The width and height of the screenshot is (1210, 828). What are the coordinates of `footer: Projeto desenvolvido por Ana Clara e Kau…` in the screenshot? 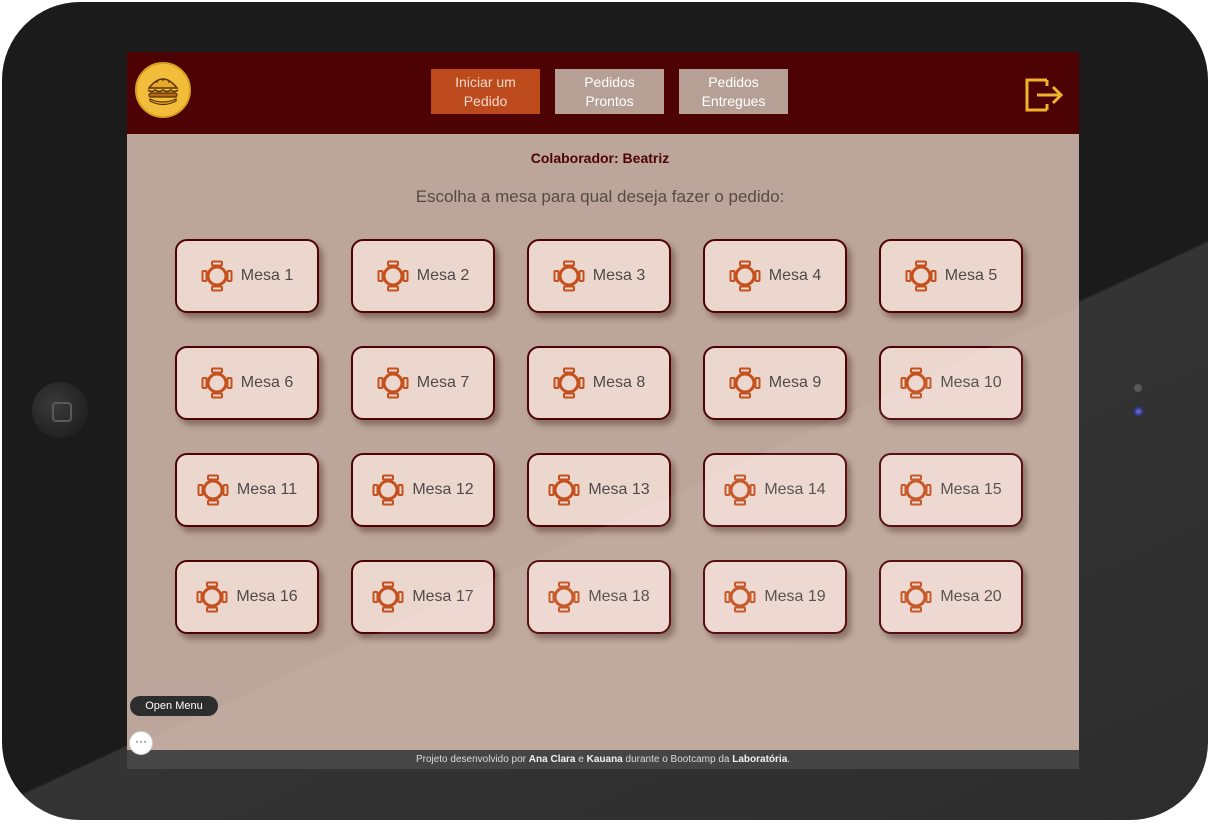 It's located at (603, 759).